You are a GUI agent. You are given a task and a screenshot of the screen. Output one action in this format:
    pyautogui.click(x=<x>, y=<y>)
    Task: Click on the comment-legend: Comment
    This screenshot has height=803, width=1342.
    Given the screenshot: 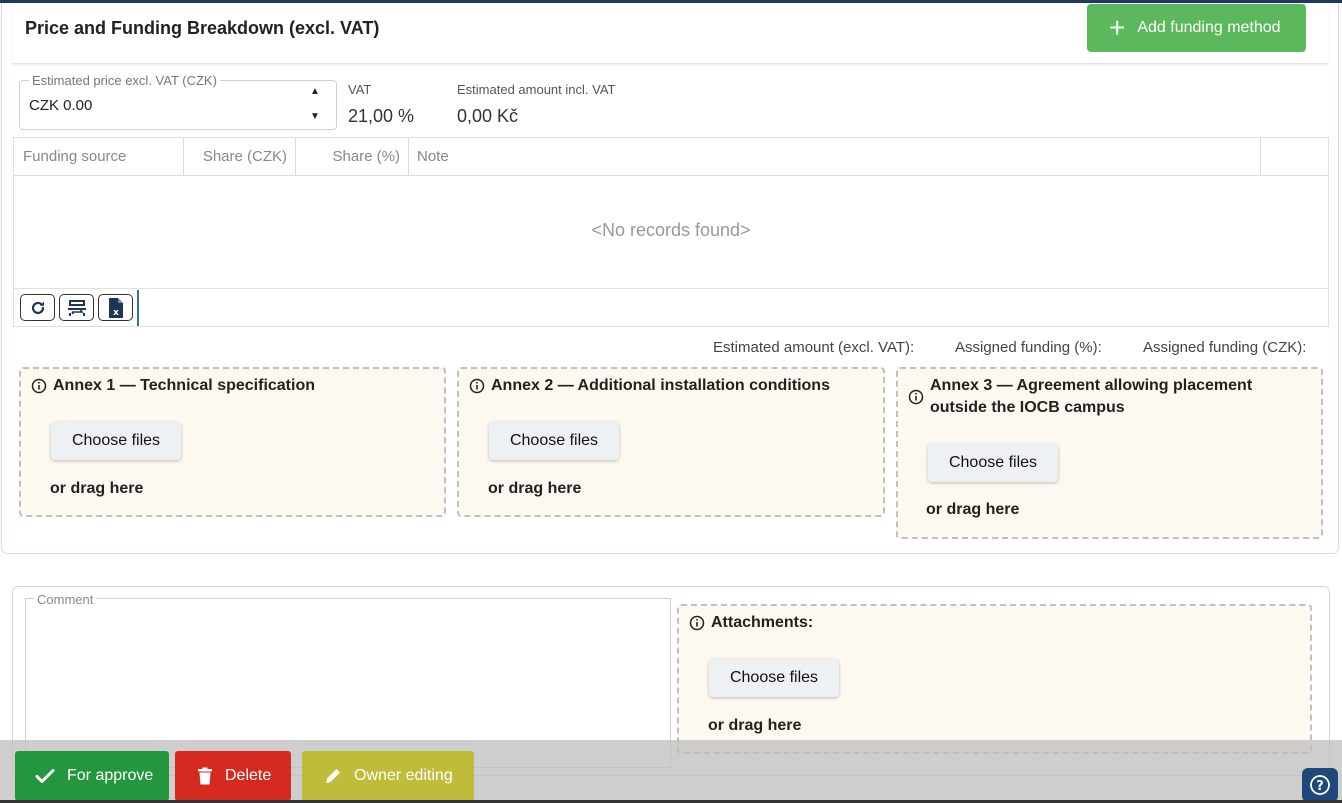 What is the action you would take?
    pyautogui.click(x=65, y=599)
    